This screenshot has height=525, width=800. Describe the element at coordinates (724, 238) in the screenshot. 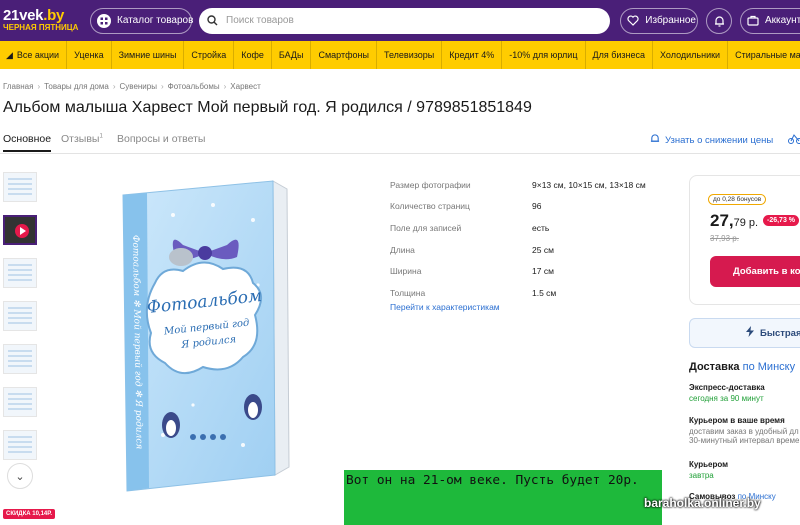

I see `old-price: 37,93 р.` at that location.